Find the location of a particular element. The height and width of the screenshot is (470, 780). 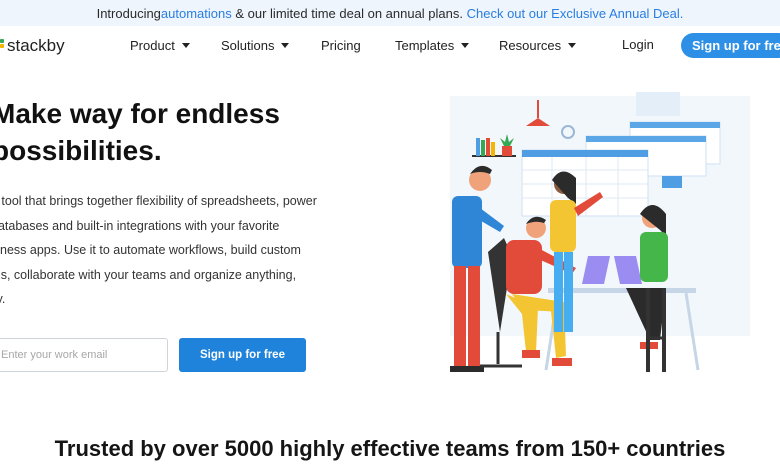

nav-item-resources: Resources is located at coordinates (538, 45).